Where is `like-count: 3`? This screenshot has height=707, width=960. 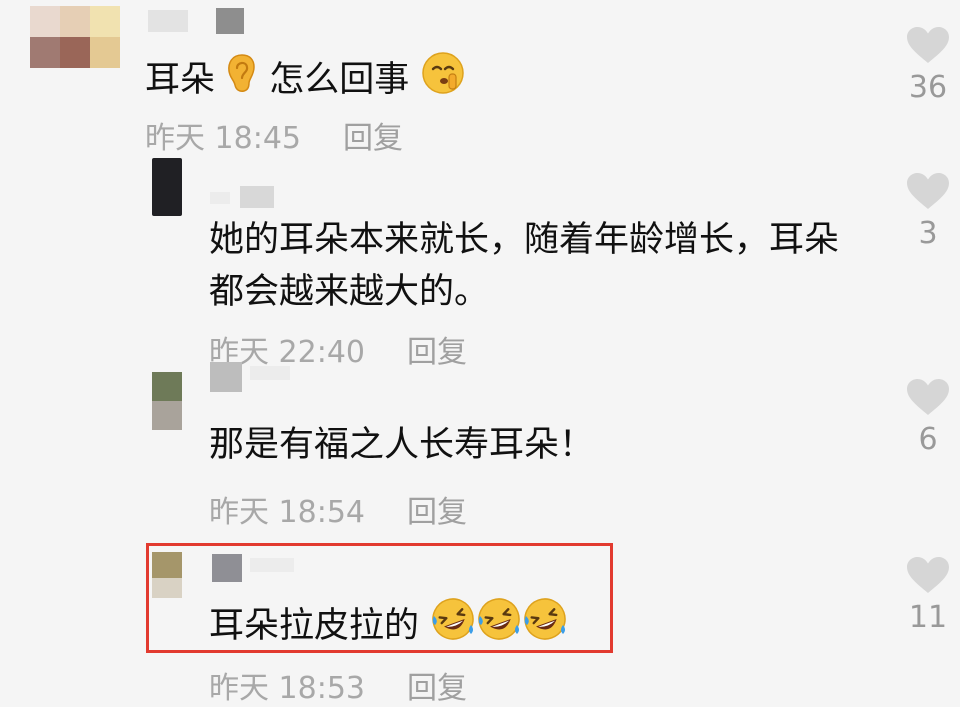
like-count: 3 is located at coordinates (928, 233).